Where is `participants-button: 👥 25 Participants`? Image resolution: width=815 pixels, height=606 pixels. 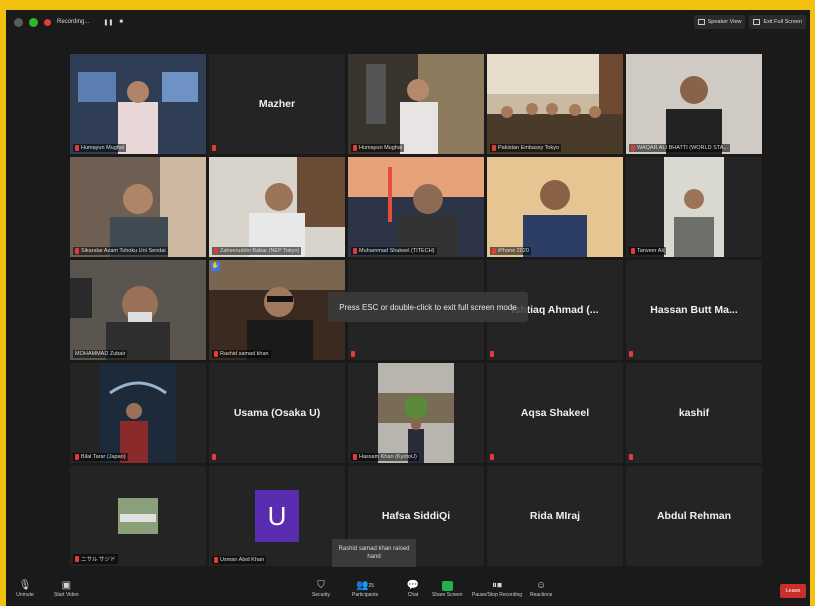 participants-button: 👥 25 Participants is located at coordinates (365, 588).